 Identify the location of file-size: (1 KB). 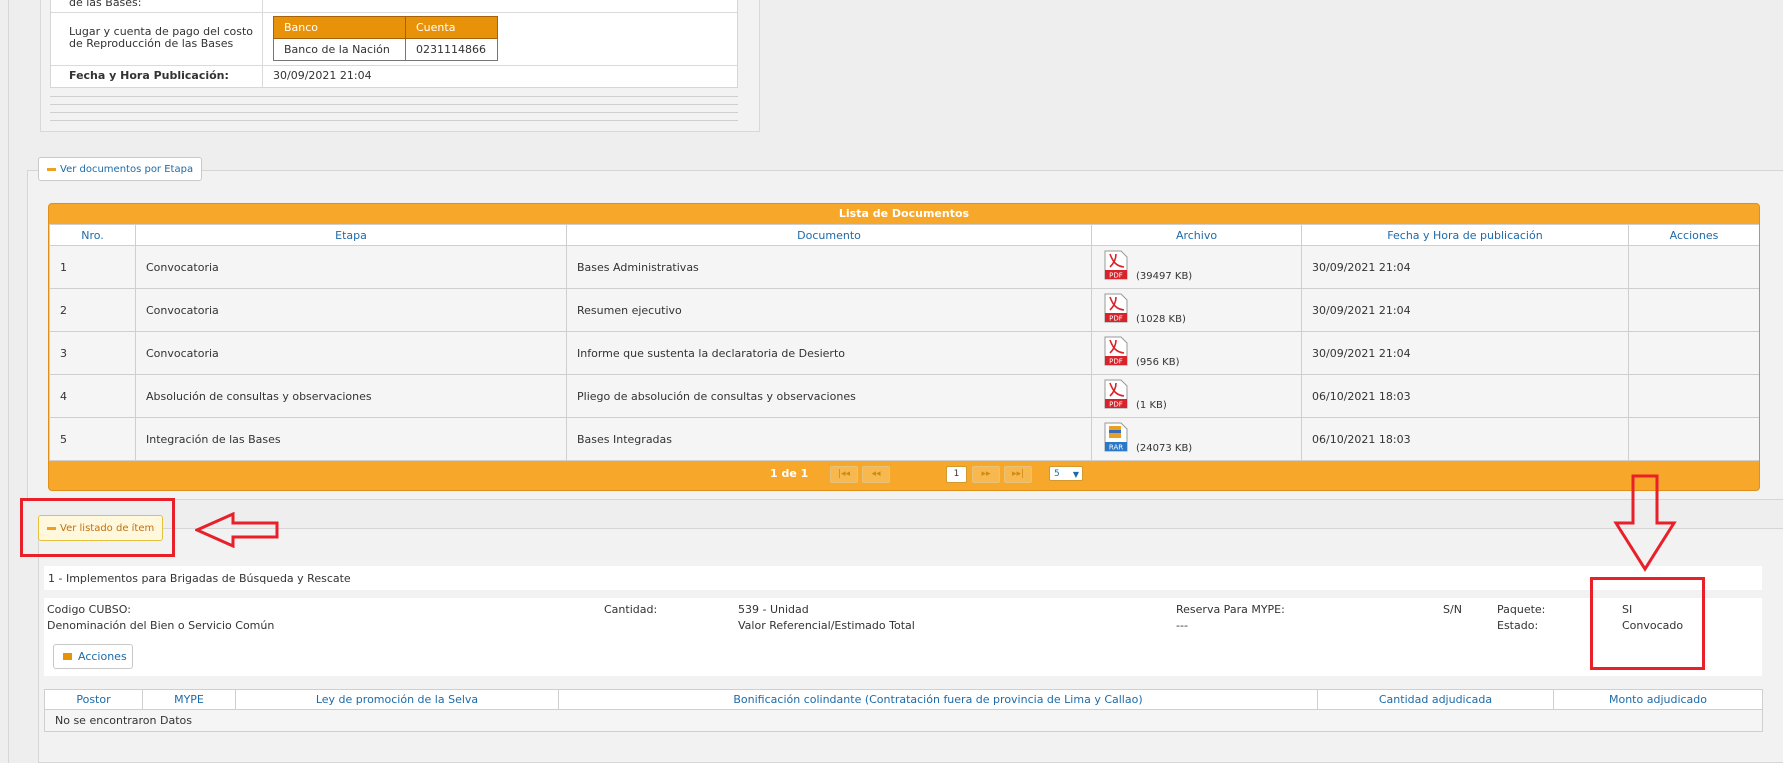
(1151, 405).